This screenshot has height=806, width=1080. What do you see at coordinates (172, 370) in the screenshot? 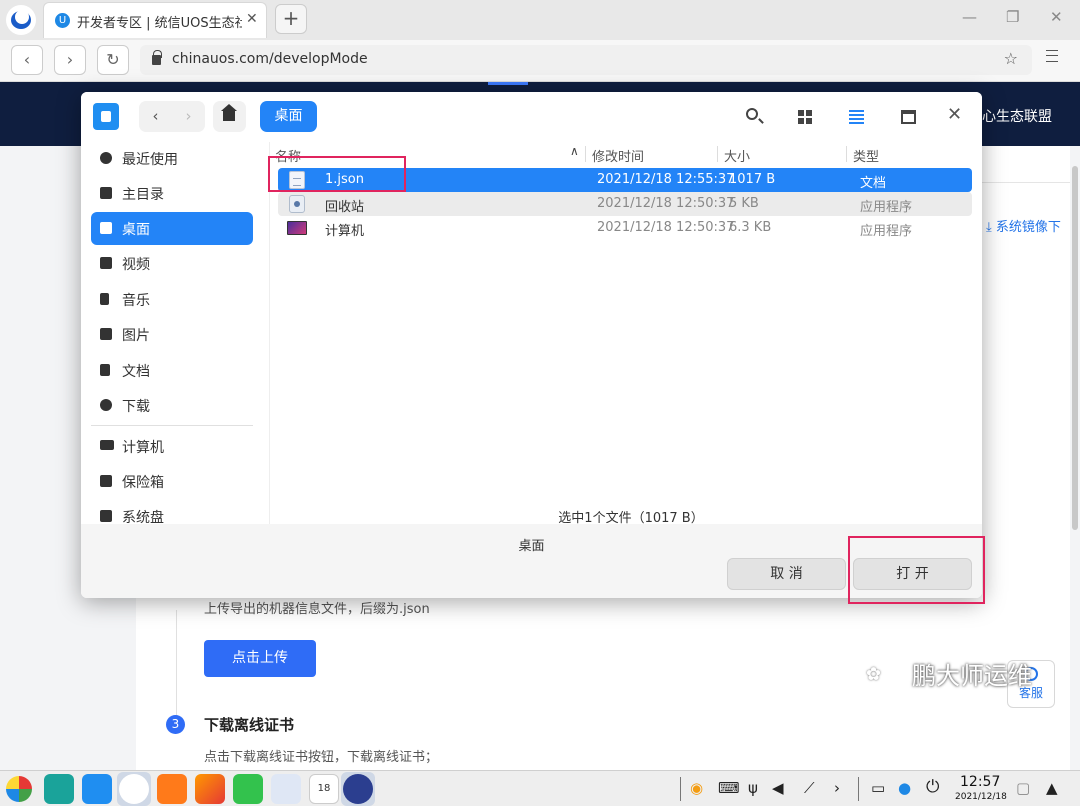
I see `sidebar-item-documents: 文档` at bounding box center [172, 370].